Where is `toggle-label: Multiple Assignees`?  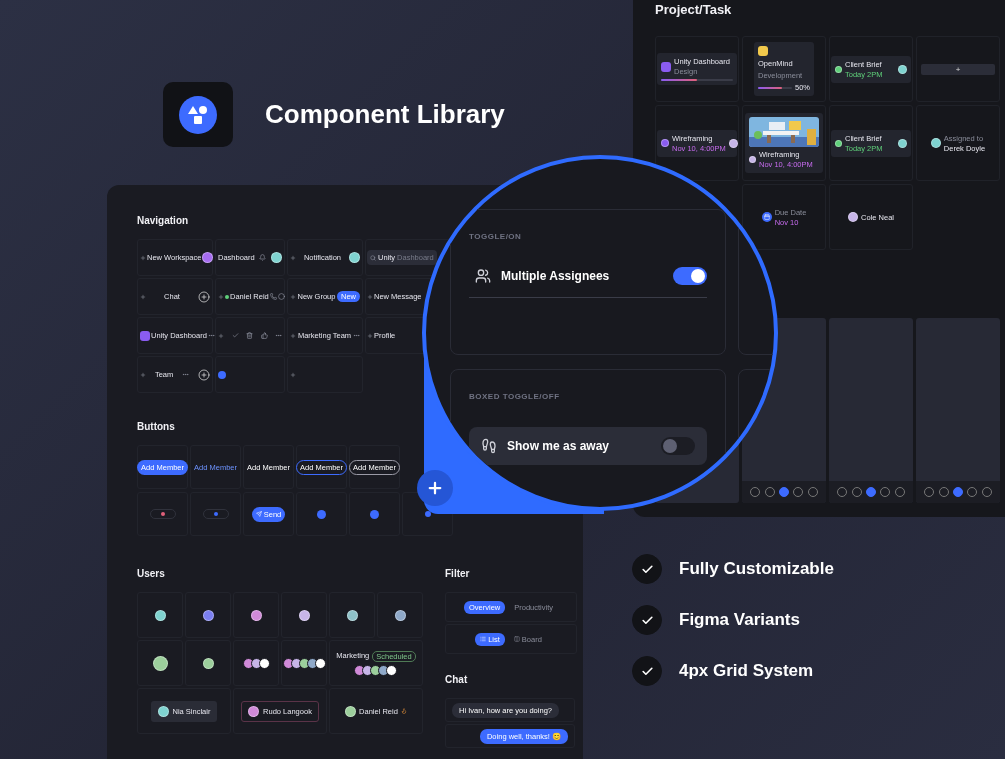
toggle-label: Multiple Assignees is located at coordinates (556, 276).